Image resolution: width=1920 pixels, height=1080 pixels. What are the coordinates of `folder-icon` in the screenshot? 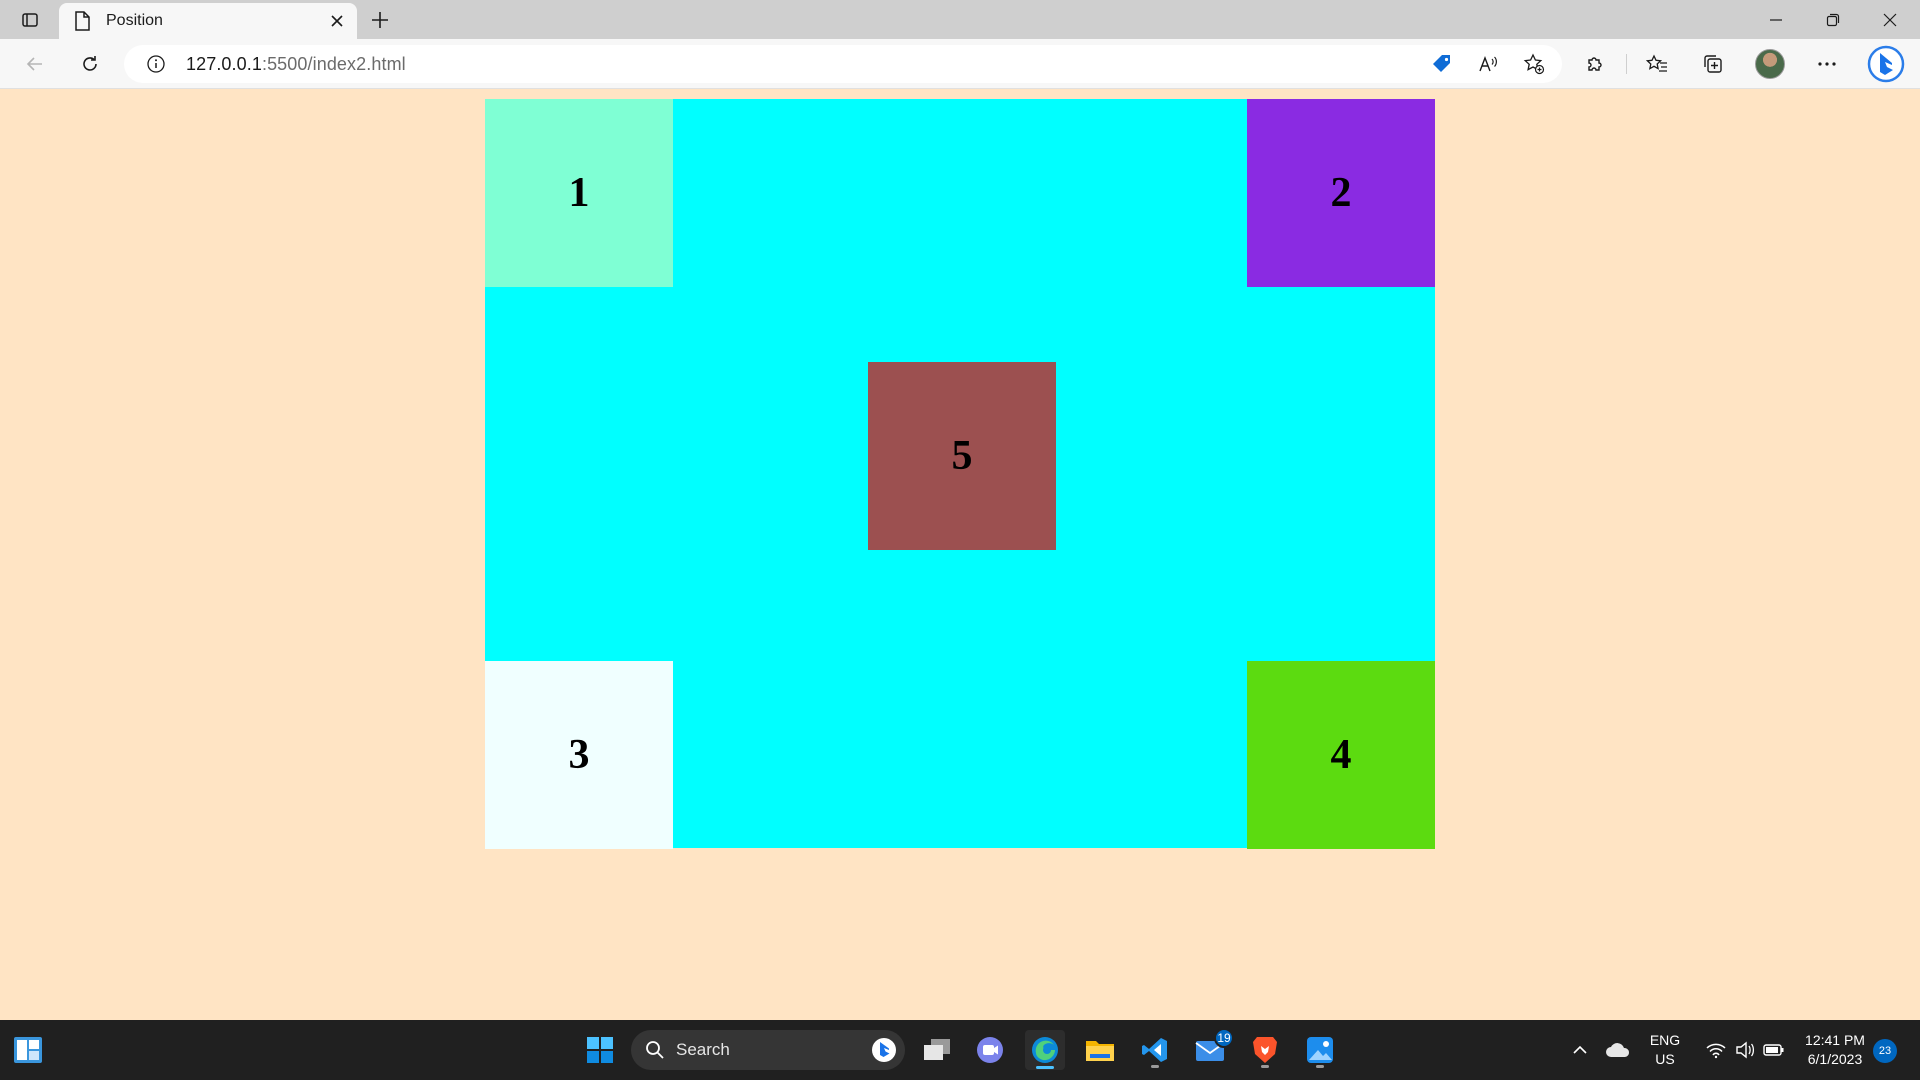 It's located at (1100, 1051).